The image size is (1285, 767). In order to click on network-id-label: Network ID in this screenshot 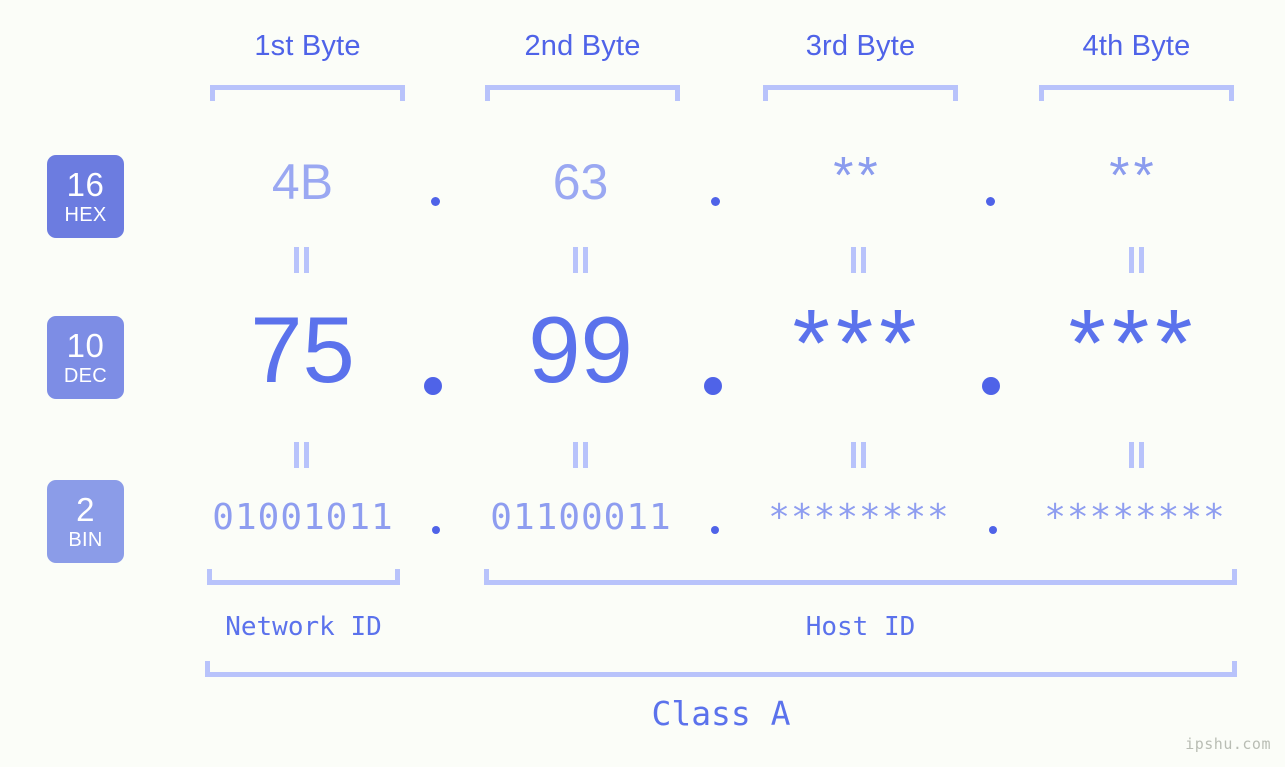, I will do `click(303, 627)`.